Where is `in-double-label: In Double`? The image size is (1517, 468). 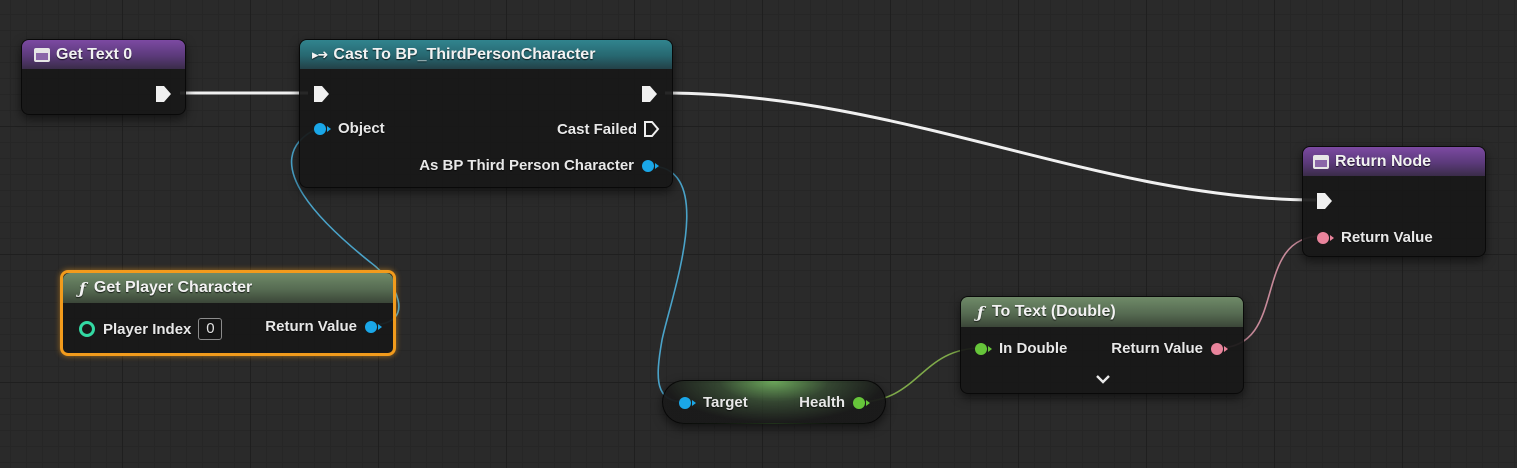 in-double-label: In Double is located at coordinates (1033, 348).